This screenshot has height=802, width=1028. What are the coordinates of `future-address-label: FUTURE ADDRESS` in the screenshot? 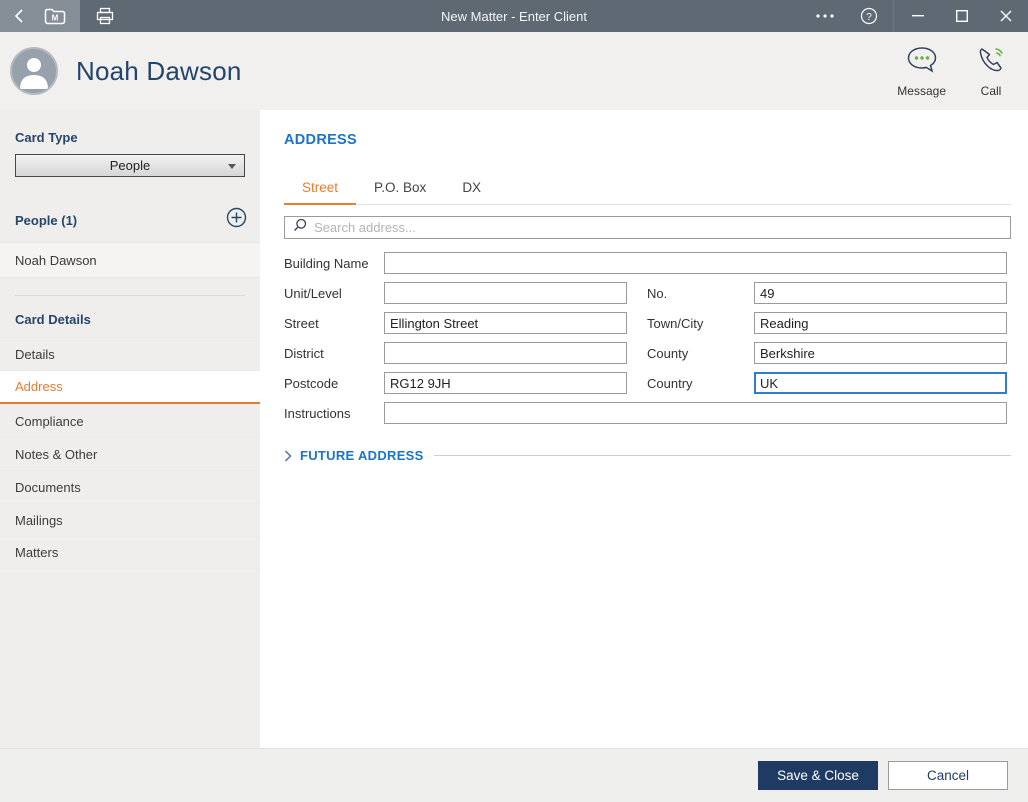 It's located at (362, 455).